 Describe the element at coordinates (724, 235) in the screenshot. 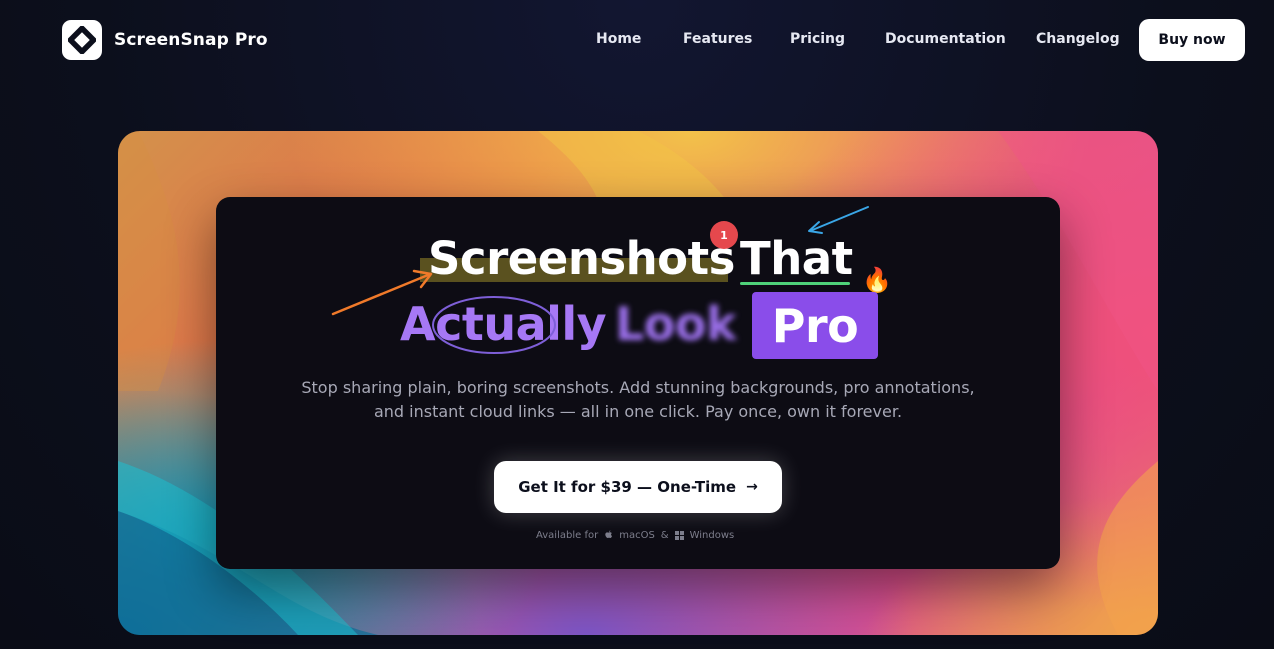

I see `step-badge: 1` at that location.